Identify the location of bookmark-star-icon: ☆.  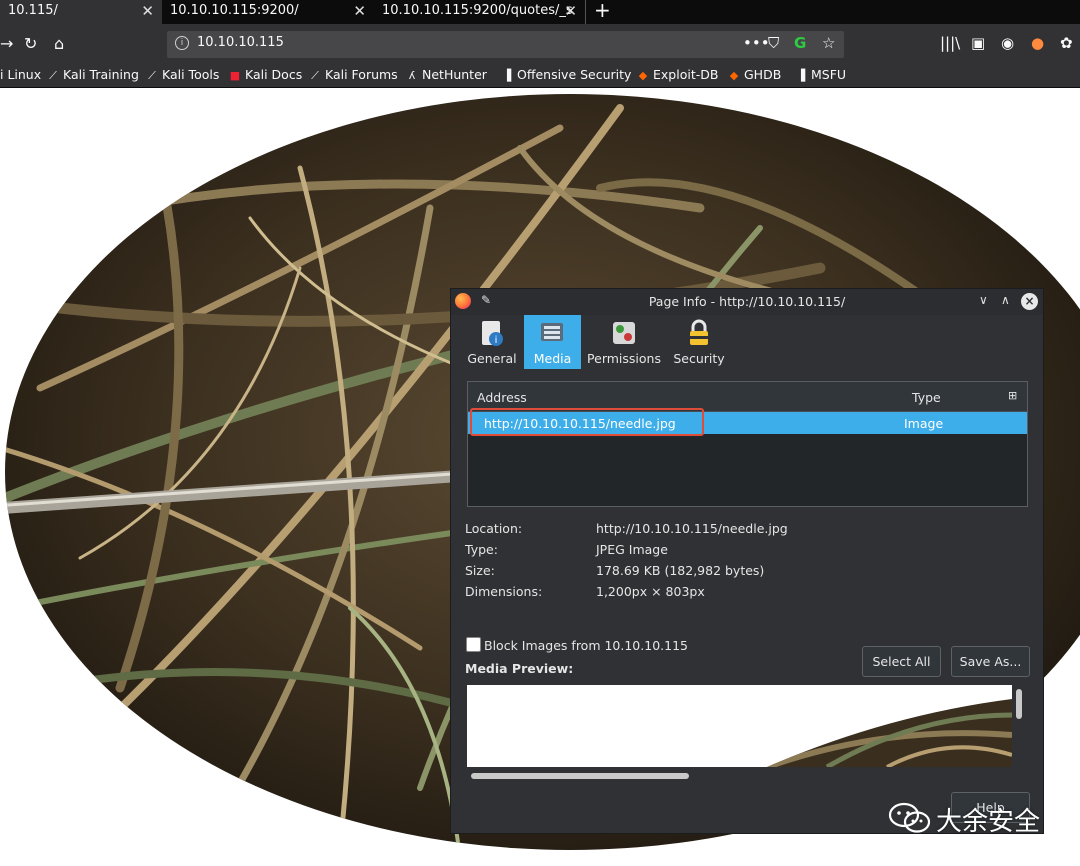
(828, 43).